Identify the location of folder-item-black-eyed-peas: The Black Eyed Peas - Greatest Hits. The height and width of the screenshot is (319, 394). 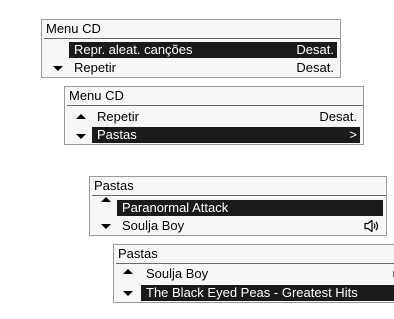
(267, 293).